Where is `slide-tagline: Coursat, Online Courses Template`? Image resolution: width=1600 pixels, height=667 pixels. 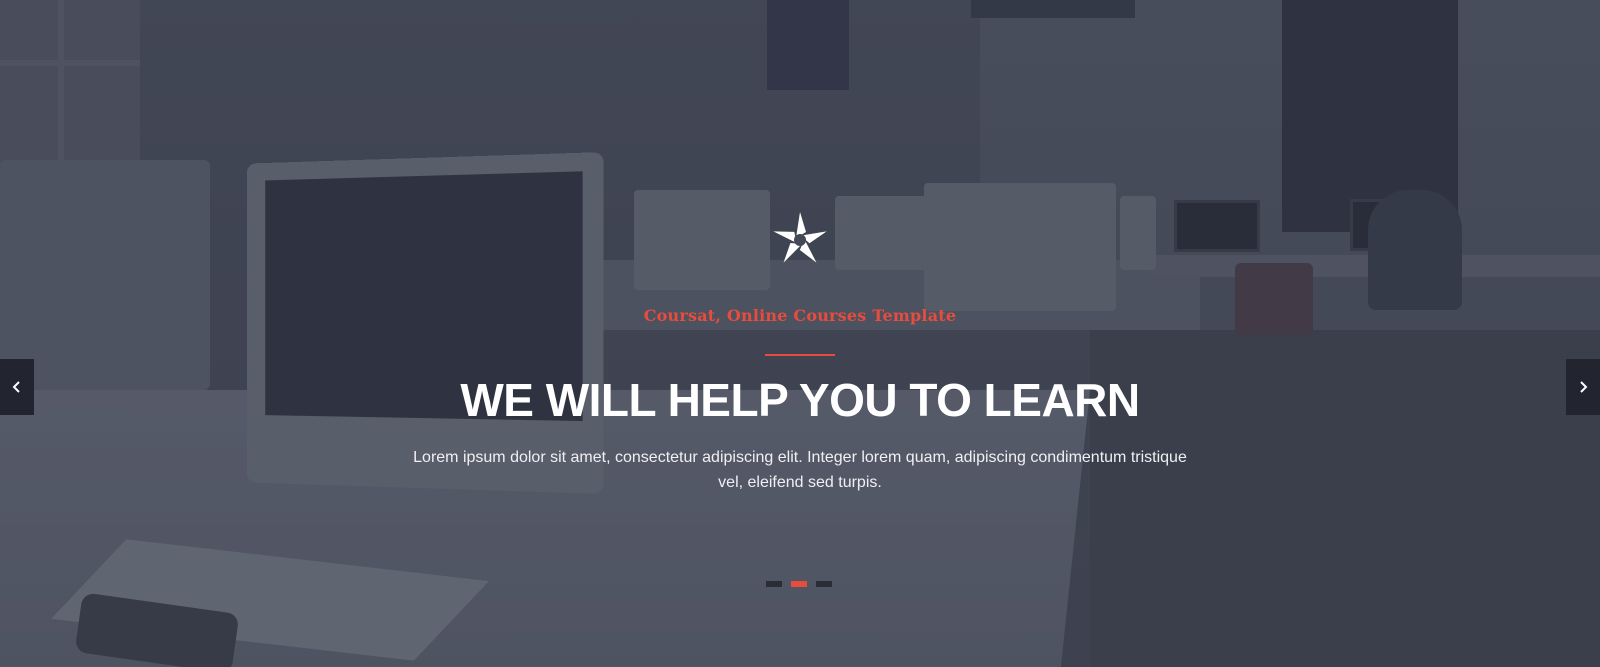 slide-tagline: Coursat, Online Courses Template is located at coordinates (800, 315).